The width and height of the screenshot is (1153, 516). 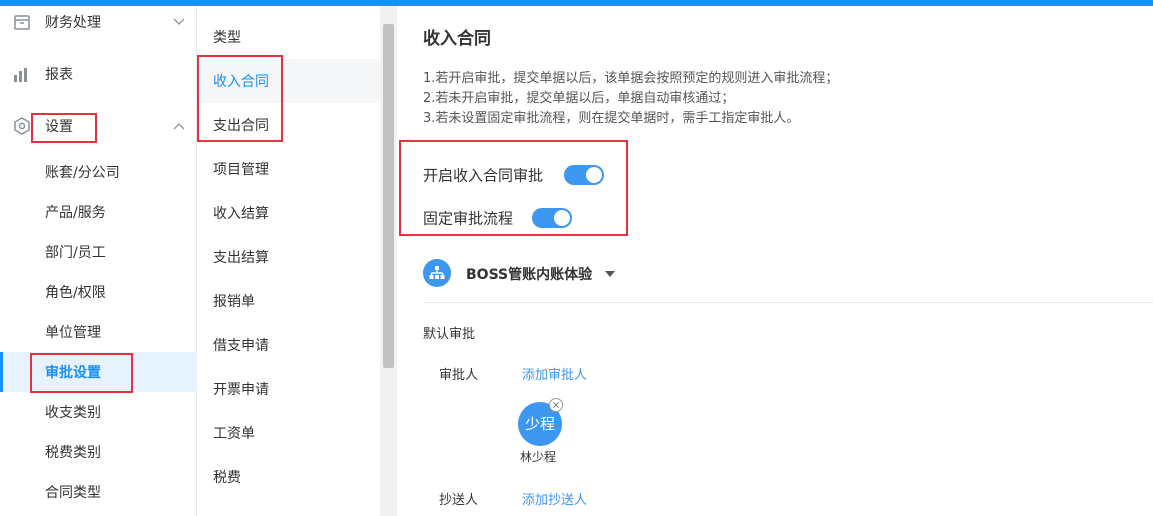 I want to click on type-item-expense-settlement: 支出结算, so click(x=288, y=257).